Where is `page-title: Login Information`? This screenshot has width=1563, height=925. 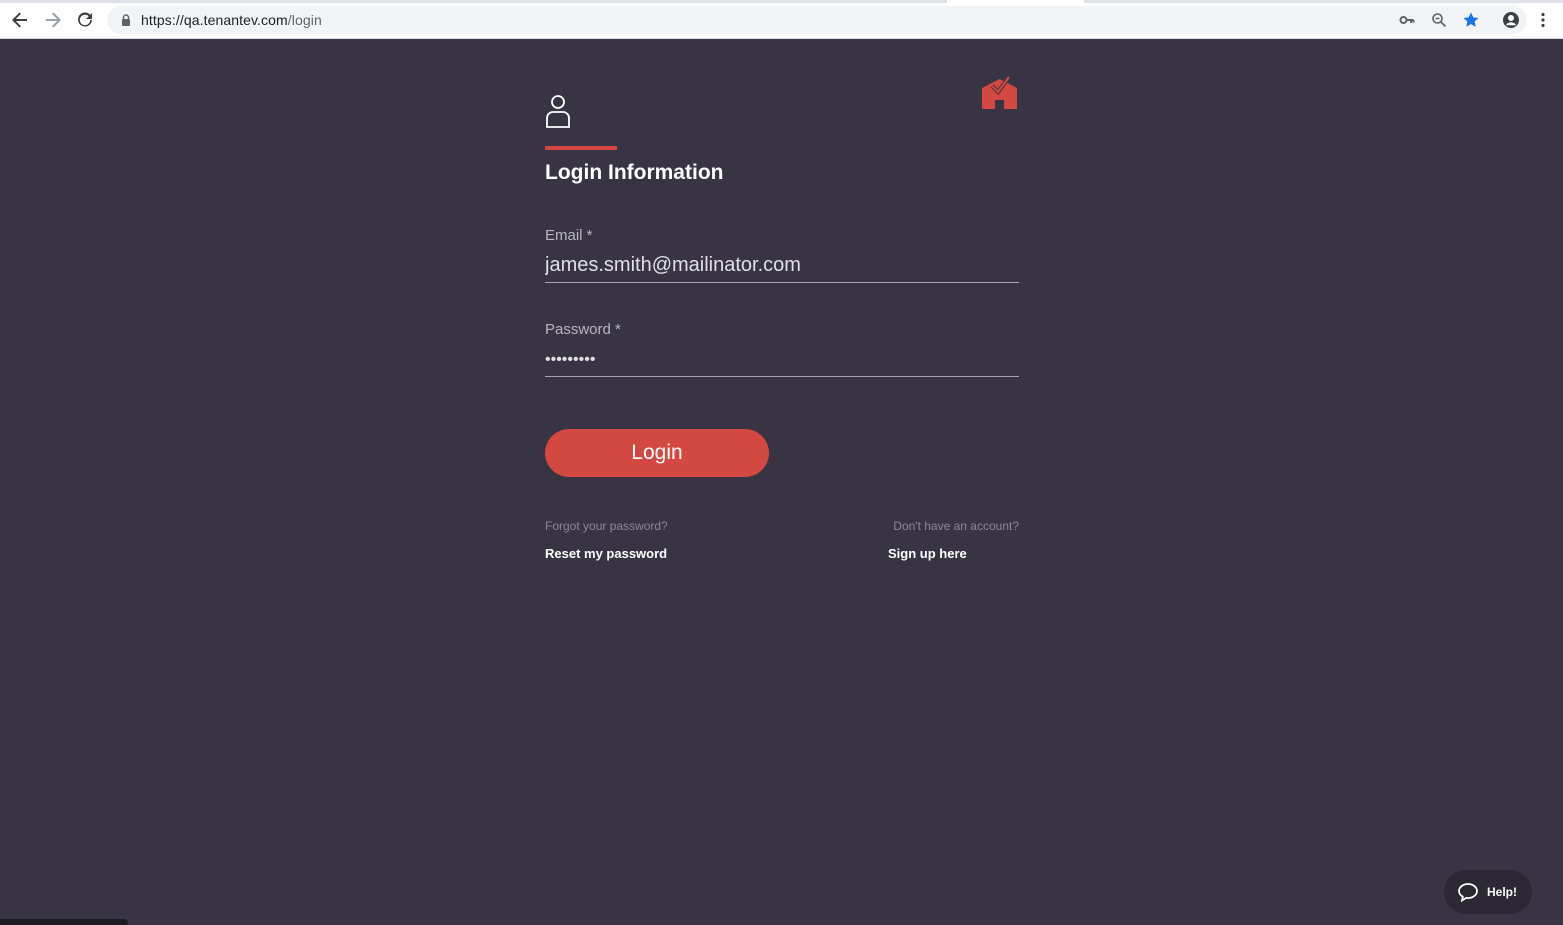
page-title: Login Information is located at coordinates (634, 172).